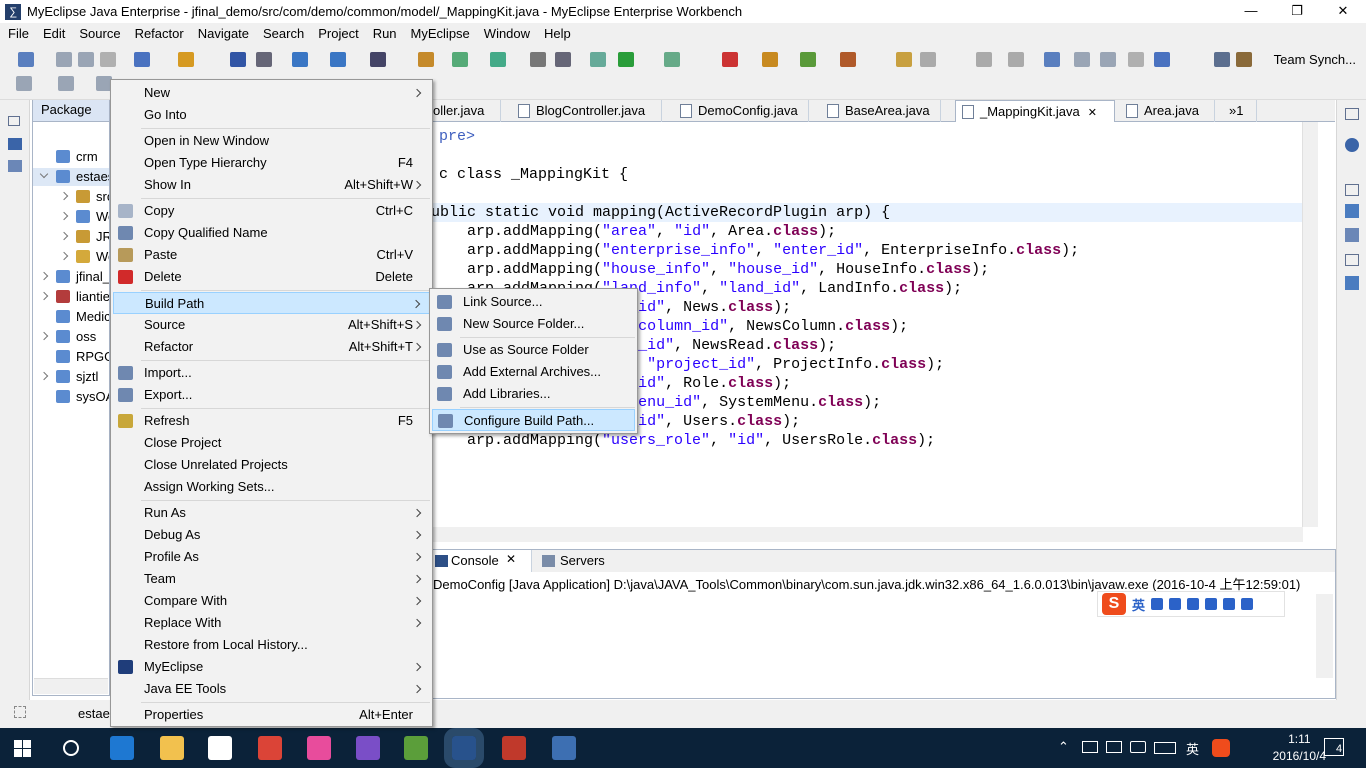 The width and height of the screenshot is (1366, 768). Describe the element at coordinates (271, 579) in the screenshot. I see `menu-item-team: Team` at that location.